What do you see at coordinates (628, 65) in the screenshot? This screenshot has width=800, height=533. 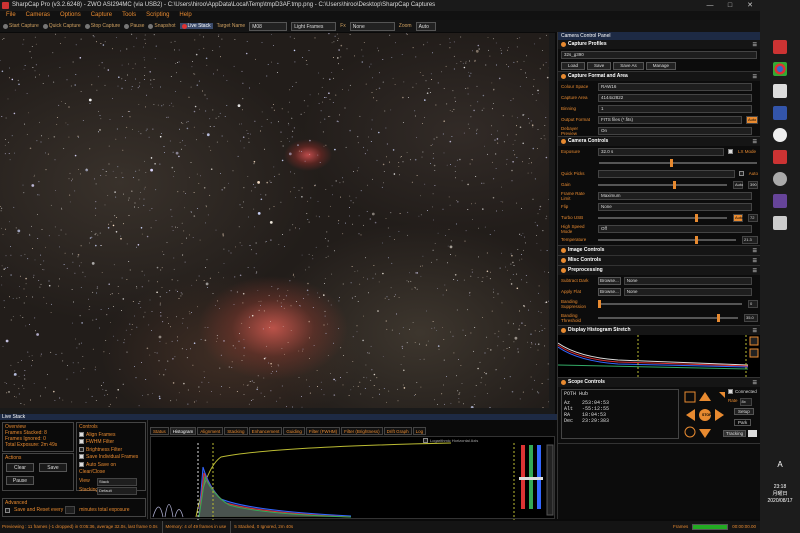 I see `save-as-profile-button: Save As` at bounding box center [628, 65].